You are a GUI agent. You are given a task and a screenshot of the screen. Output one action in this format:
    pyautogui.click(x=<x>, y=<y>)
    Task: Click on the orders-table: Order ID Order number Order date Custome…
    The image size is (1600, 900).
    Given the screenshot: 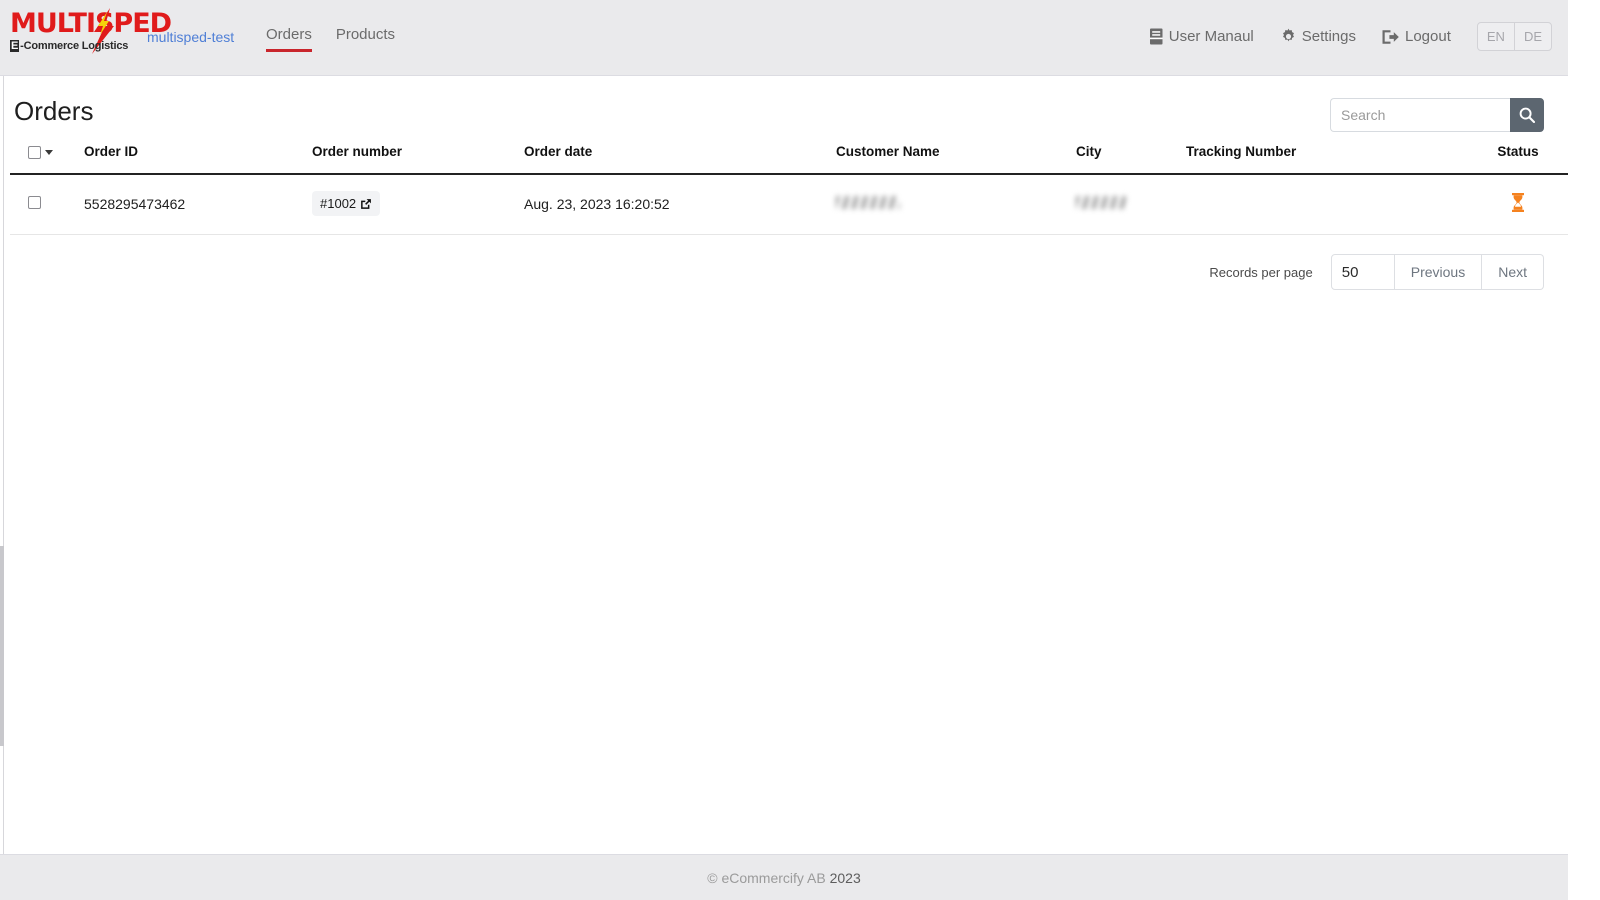 What is the action you would take?
    pyautogui.click(x=789, y=186)
    